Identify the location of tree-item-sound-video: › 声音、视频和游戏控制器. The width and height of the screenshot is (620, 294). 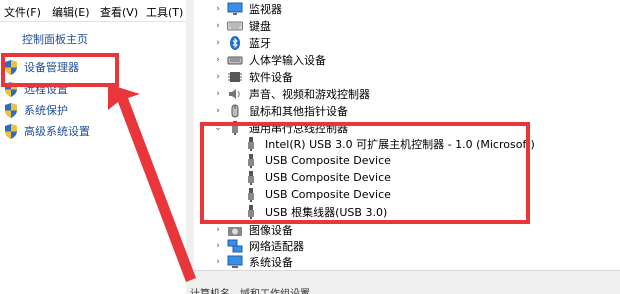
(291, 93).